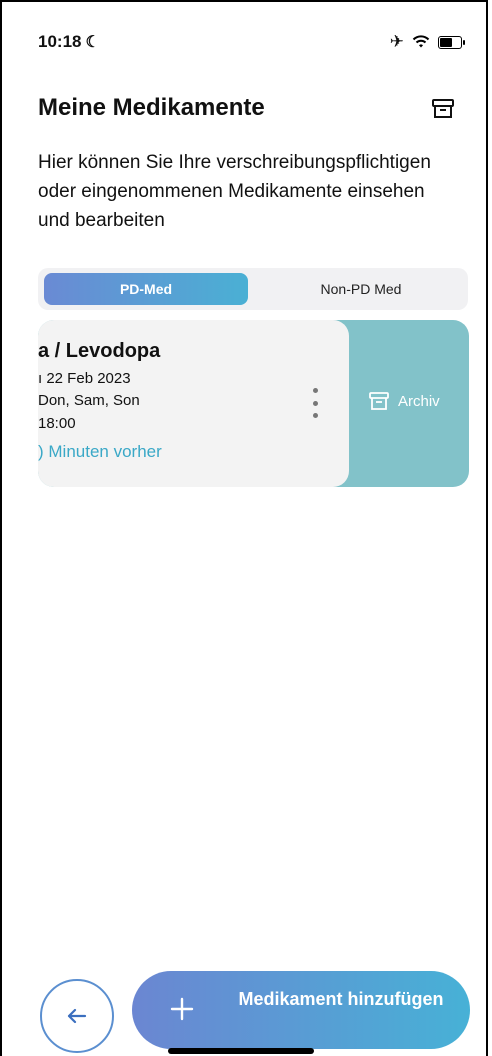 This screenshot has width=492, height=1056. I want to click on medication-name: a / Levodopa, so click(99, 351).